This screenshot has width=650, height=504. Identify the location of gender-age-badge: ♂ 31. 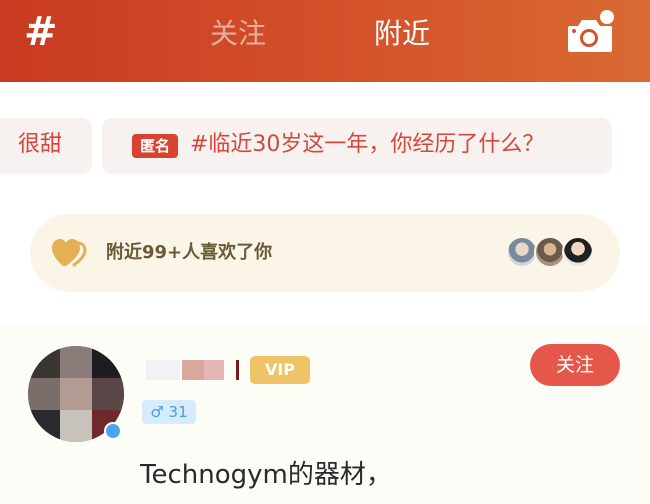
(169, 412).